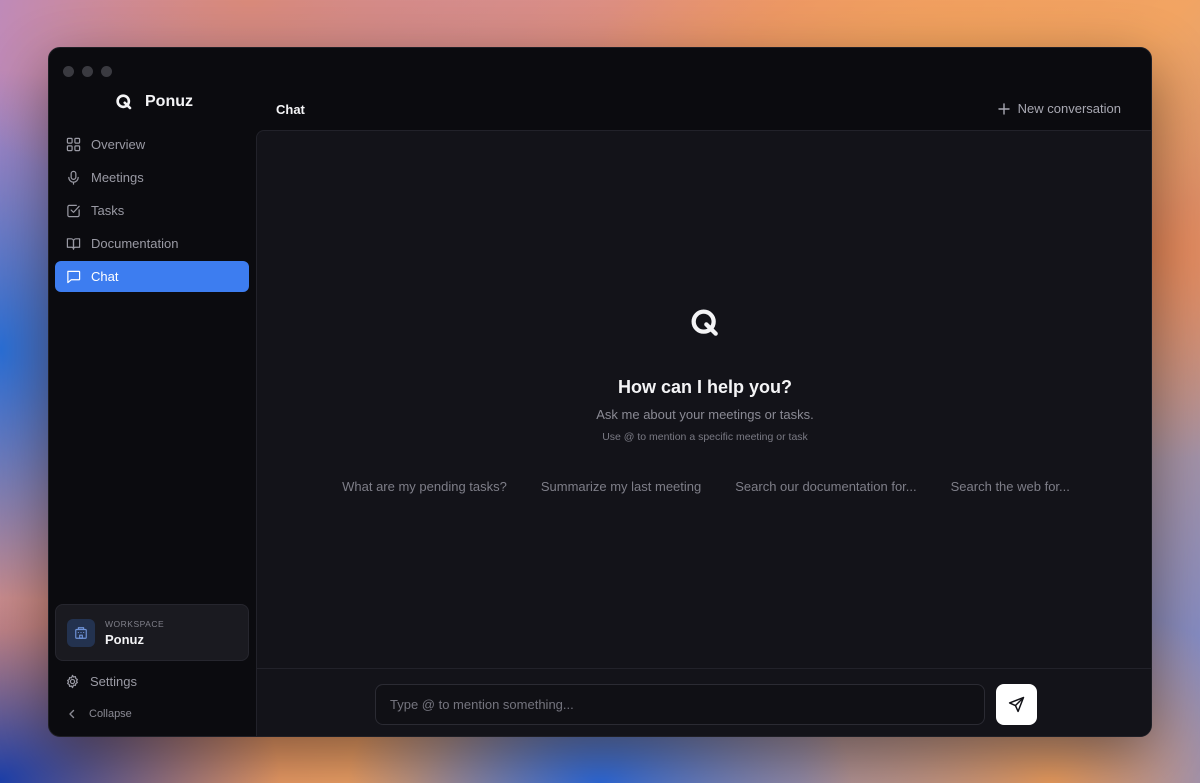  I want to click on new-conversation-button: New conversation, so click(1059, 108).